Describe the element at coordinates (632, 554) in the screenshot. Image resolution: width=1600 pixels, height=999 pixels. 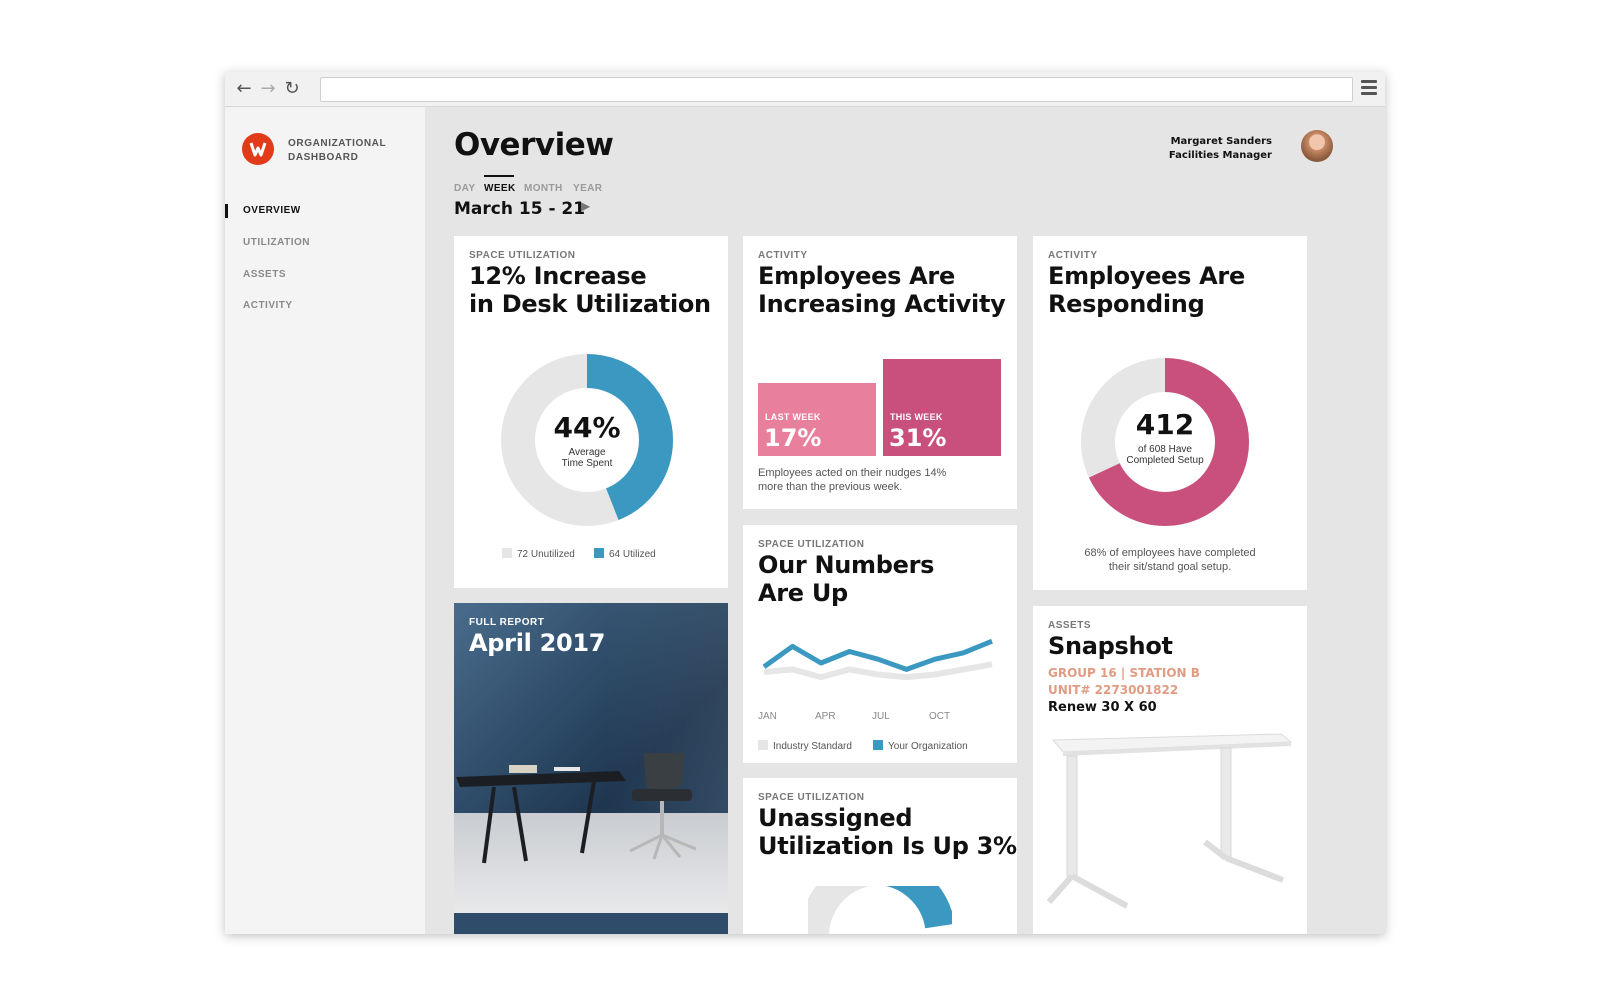
I see `legend-utilized-label: 64 Utilized` at that location.